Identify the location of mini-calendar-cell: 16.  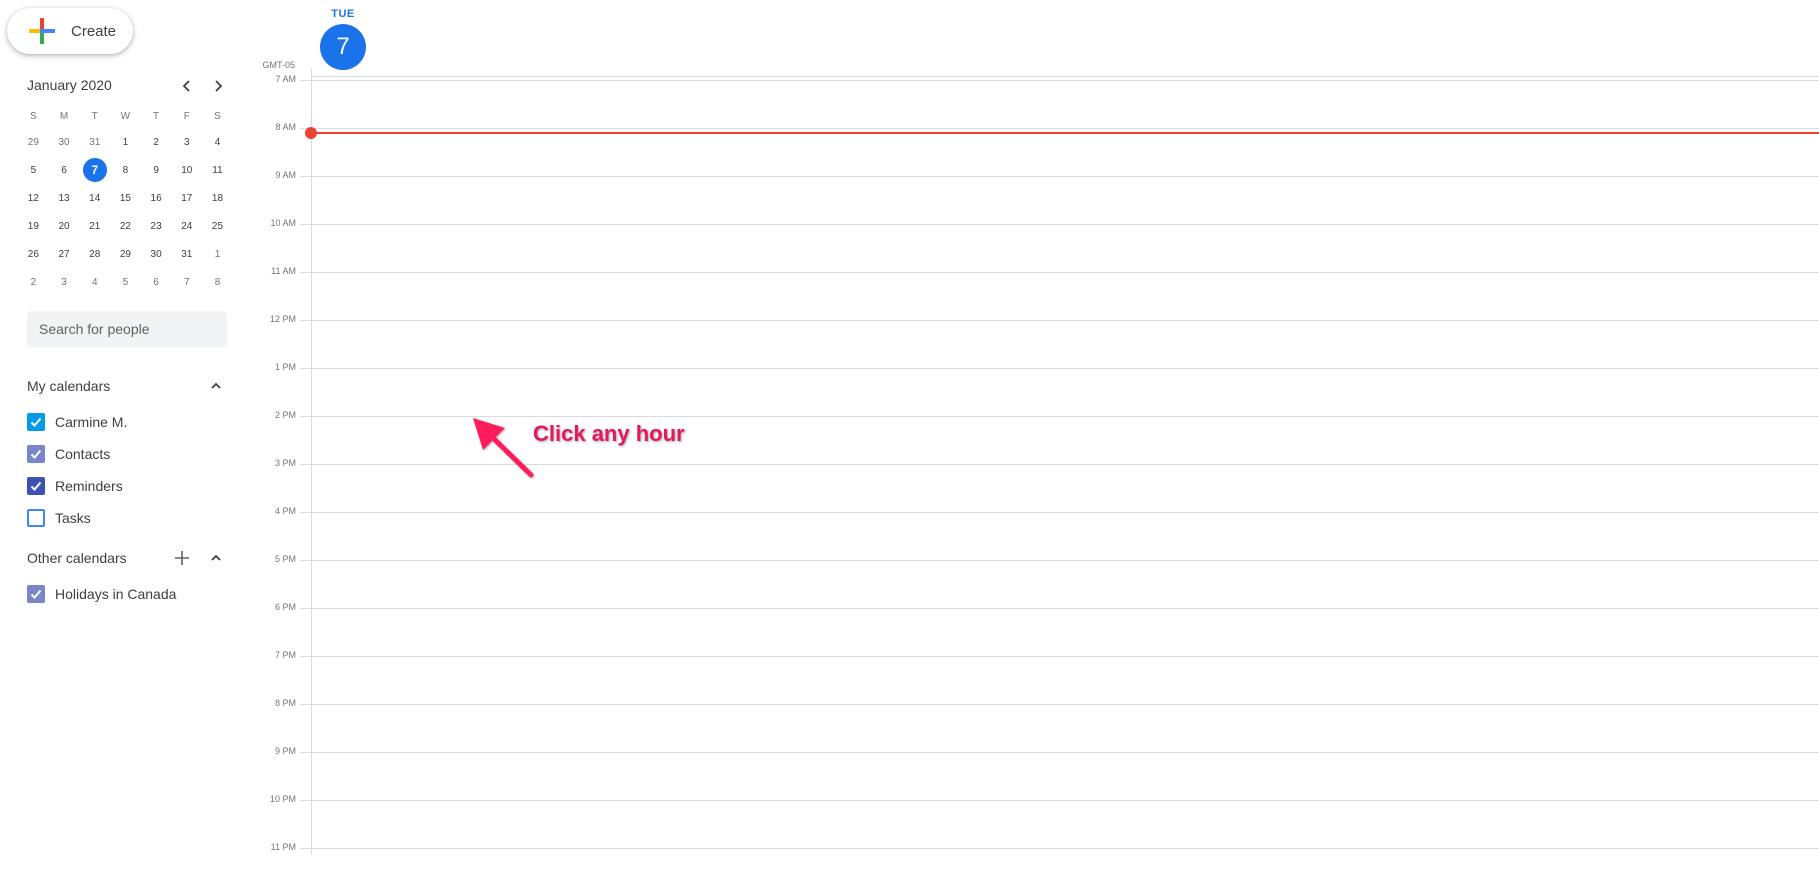
(156, 198).